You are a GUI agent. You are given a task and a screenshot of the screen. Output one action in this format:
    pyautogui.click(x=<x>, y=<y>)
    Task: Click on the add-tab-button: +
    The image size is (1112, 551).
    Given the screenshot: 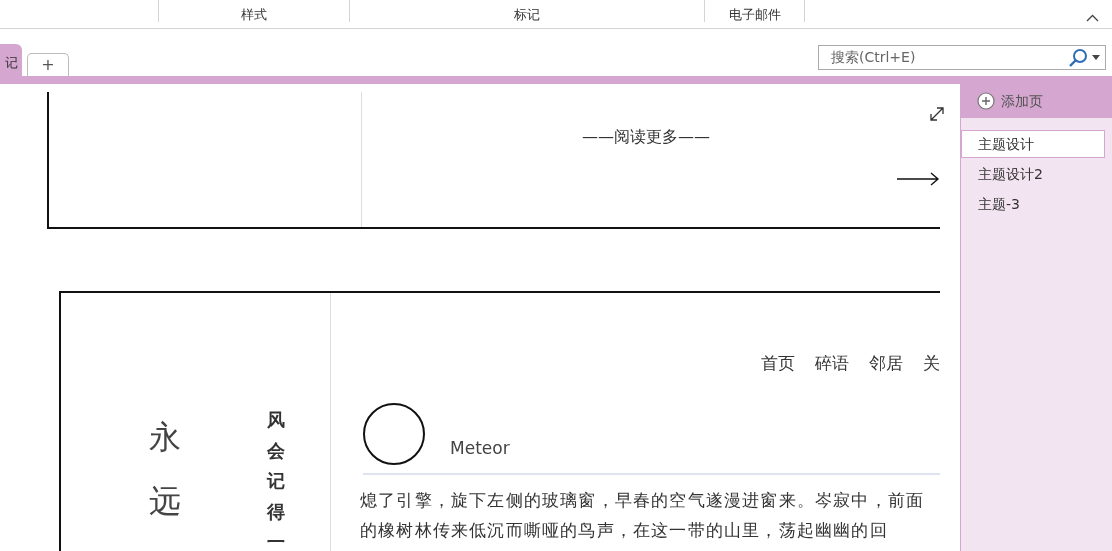 What is the action you would take?
    pyautogui.click(x=48, y=64)
    